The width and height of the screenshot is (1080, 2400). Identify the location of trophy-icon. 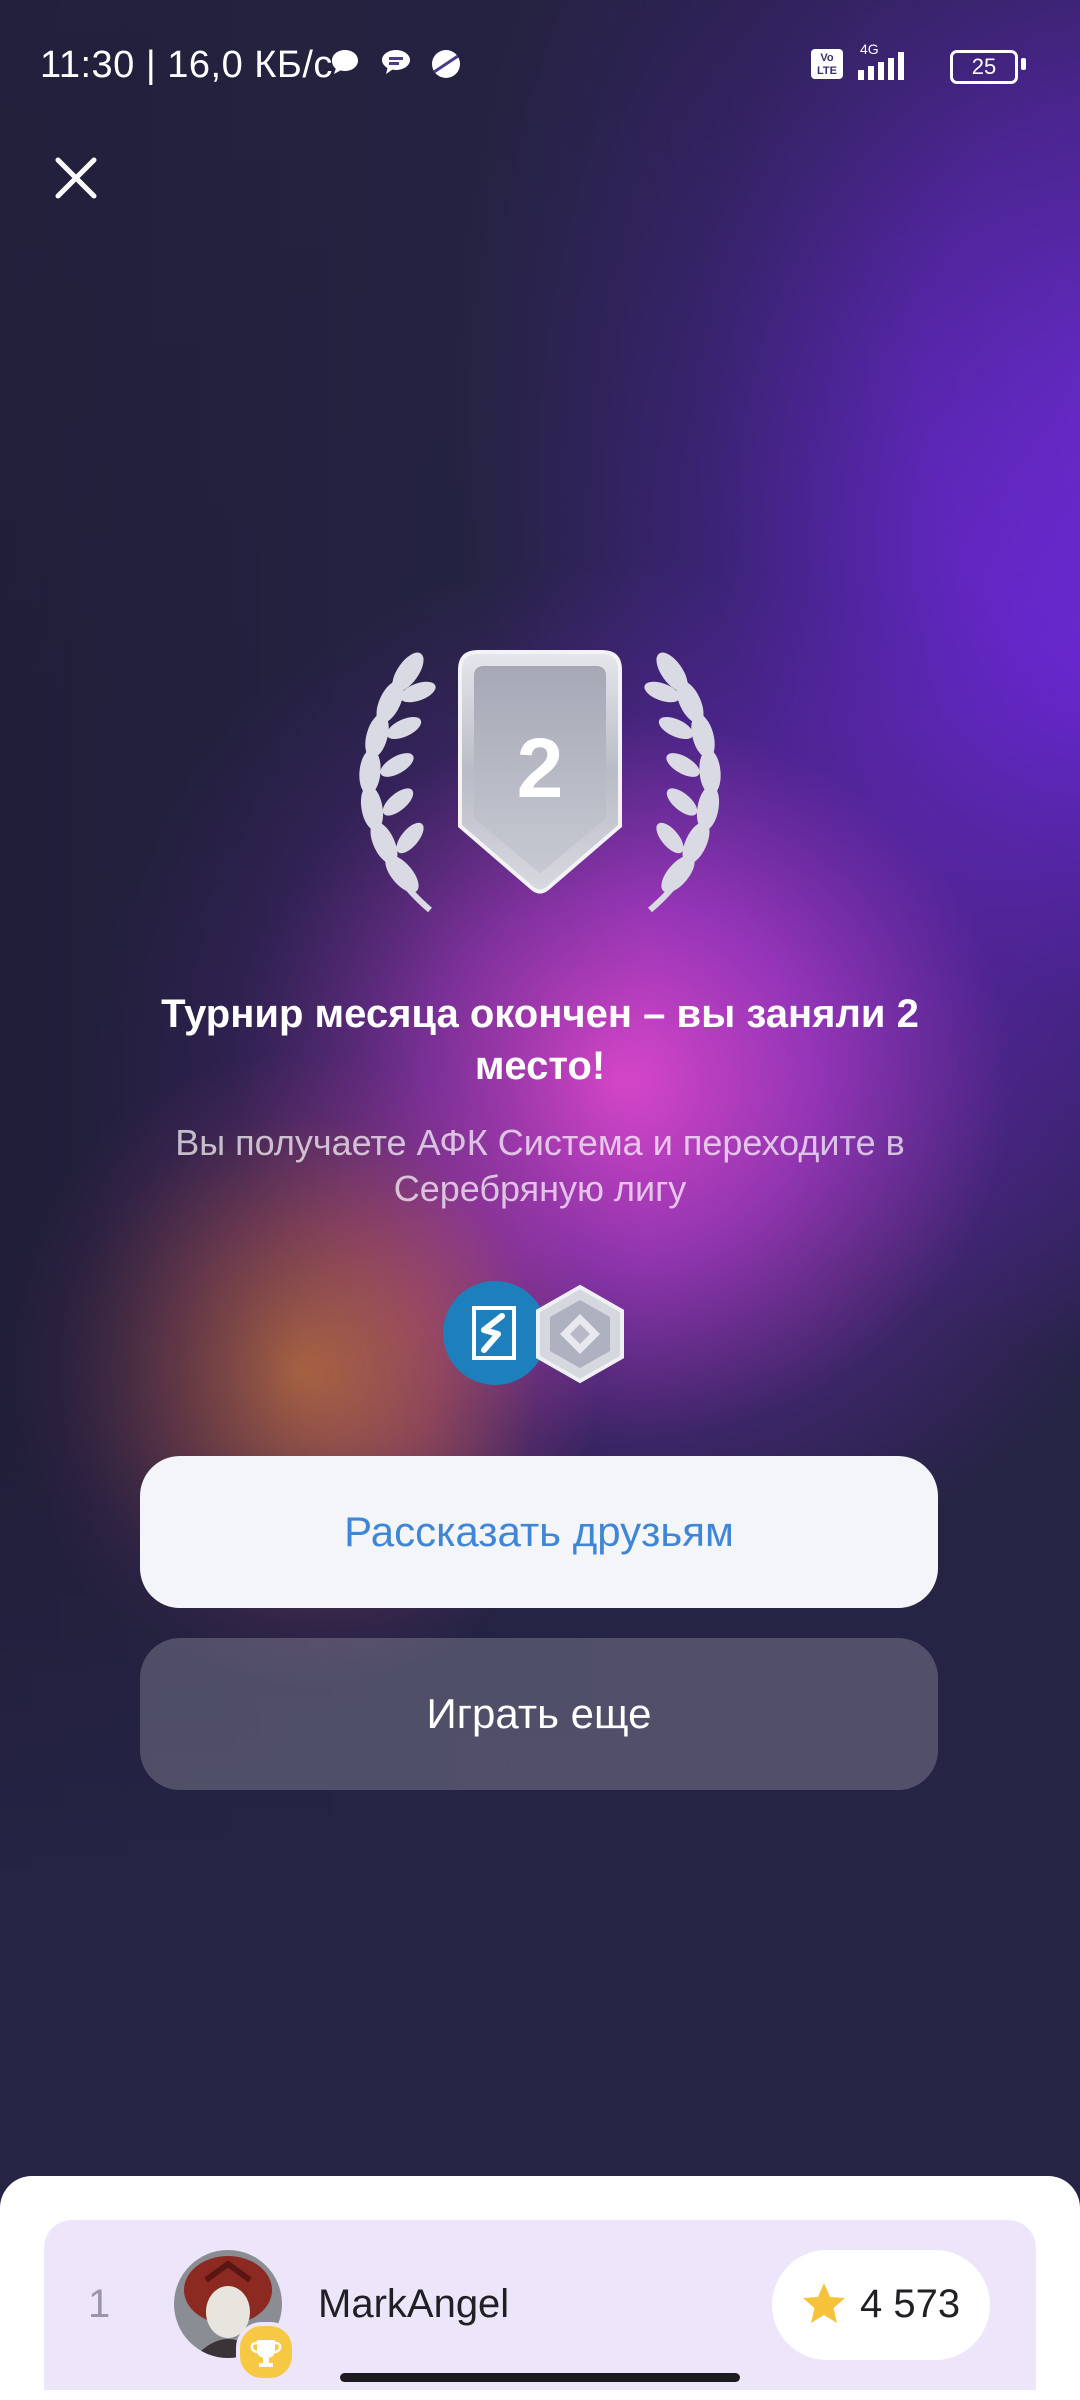
(266, 2352).